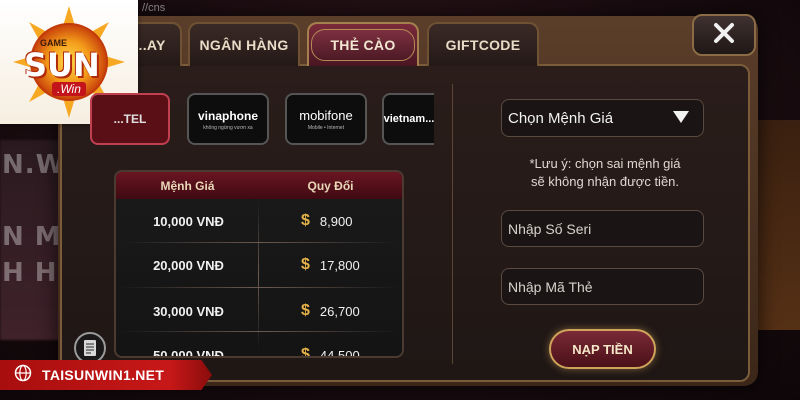 The image size is (800, 400). I want to click on provider-label: ...TEL, so click(130, 119).